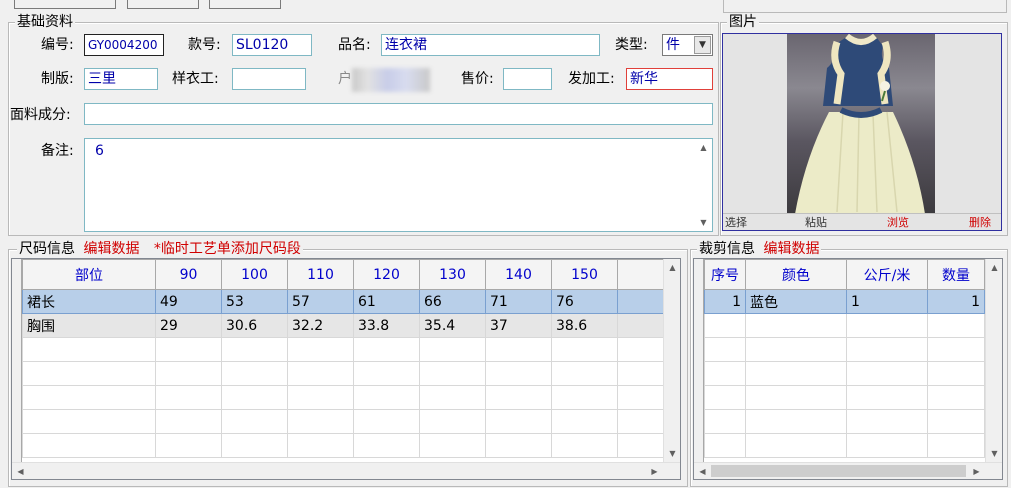 The width and height of the screenshot is (1011, 488). What do you see at coordinates (320, 274) in the screenshot?
I see `column-header-110: 110` at bounding box center [320, 274].